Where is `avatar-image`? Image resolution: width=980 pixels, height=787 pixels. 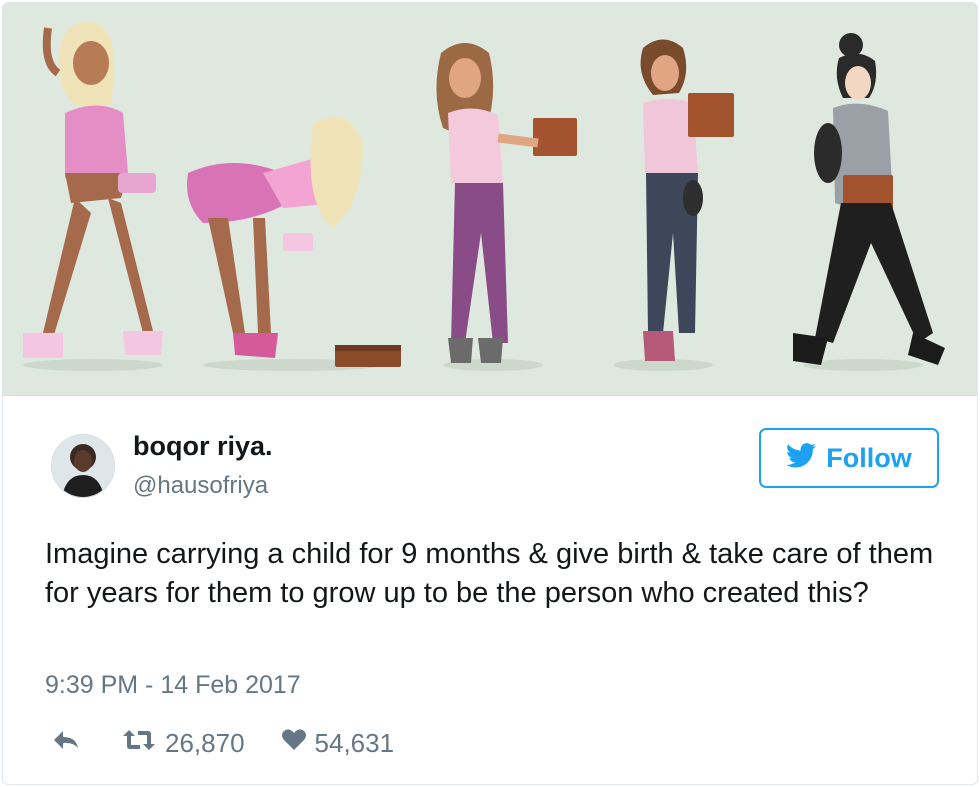 avatar-image is located at coordinates (83, 466).